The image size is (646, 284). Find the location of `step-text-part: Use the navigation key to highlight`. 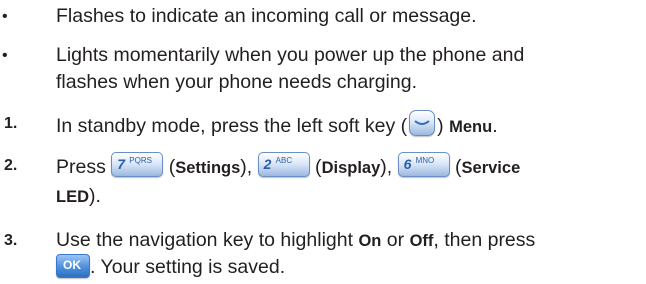

step-text-part: Use the navigation key to highlight is located at coordinates (207, 240).